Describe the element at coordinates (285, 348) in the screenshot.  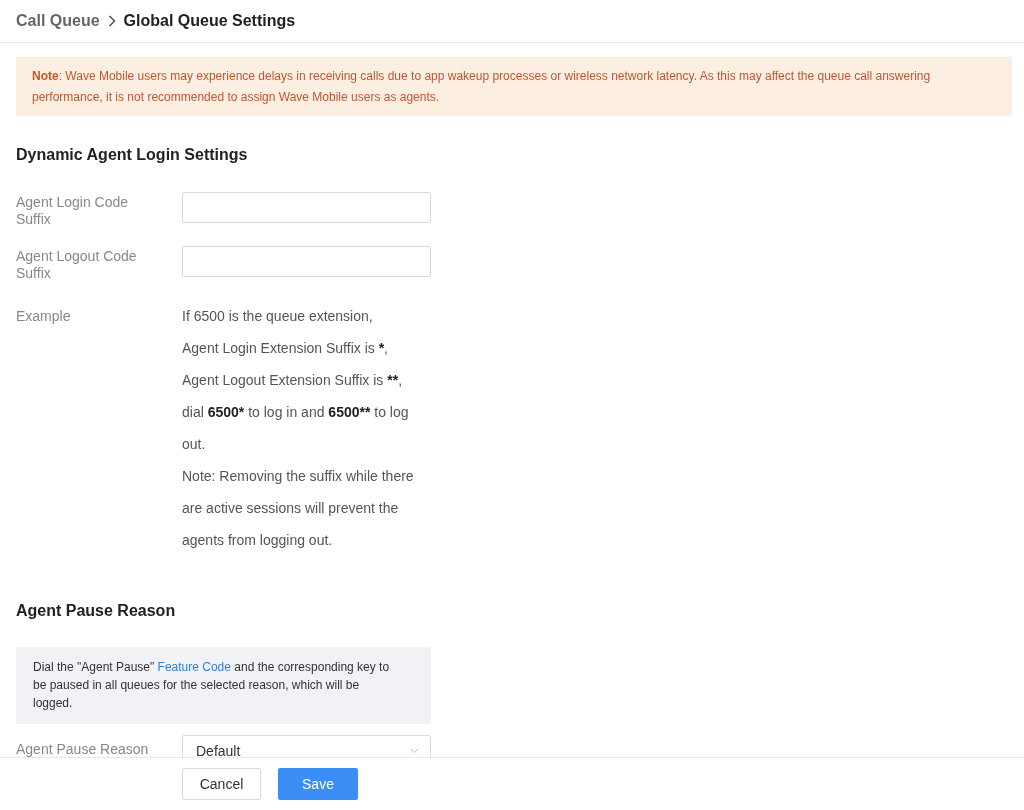
I see `example-text: Agent Login Extension Suffix is *,` at that location.